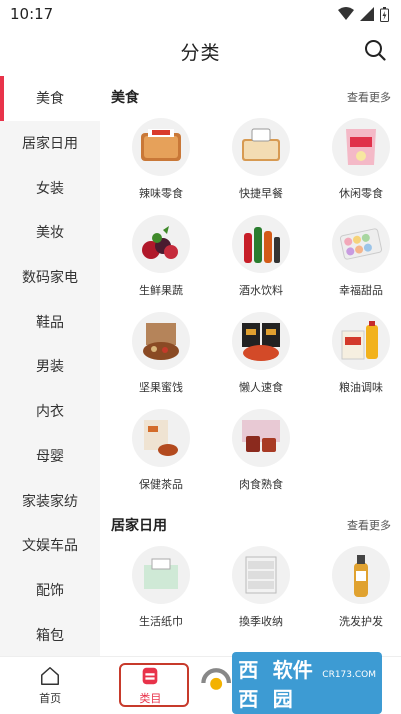  Describe the element at coordinates (50, 277) in the screenshot. I see `sidebar-item-digital: 数码家电` at that location.